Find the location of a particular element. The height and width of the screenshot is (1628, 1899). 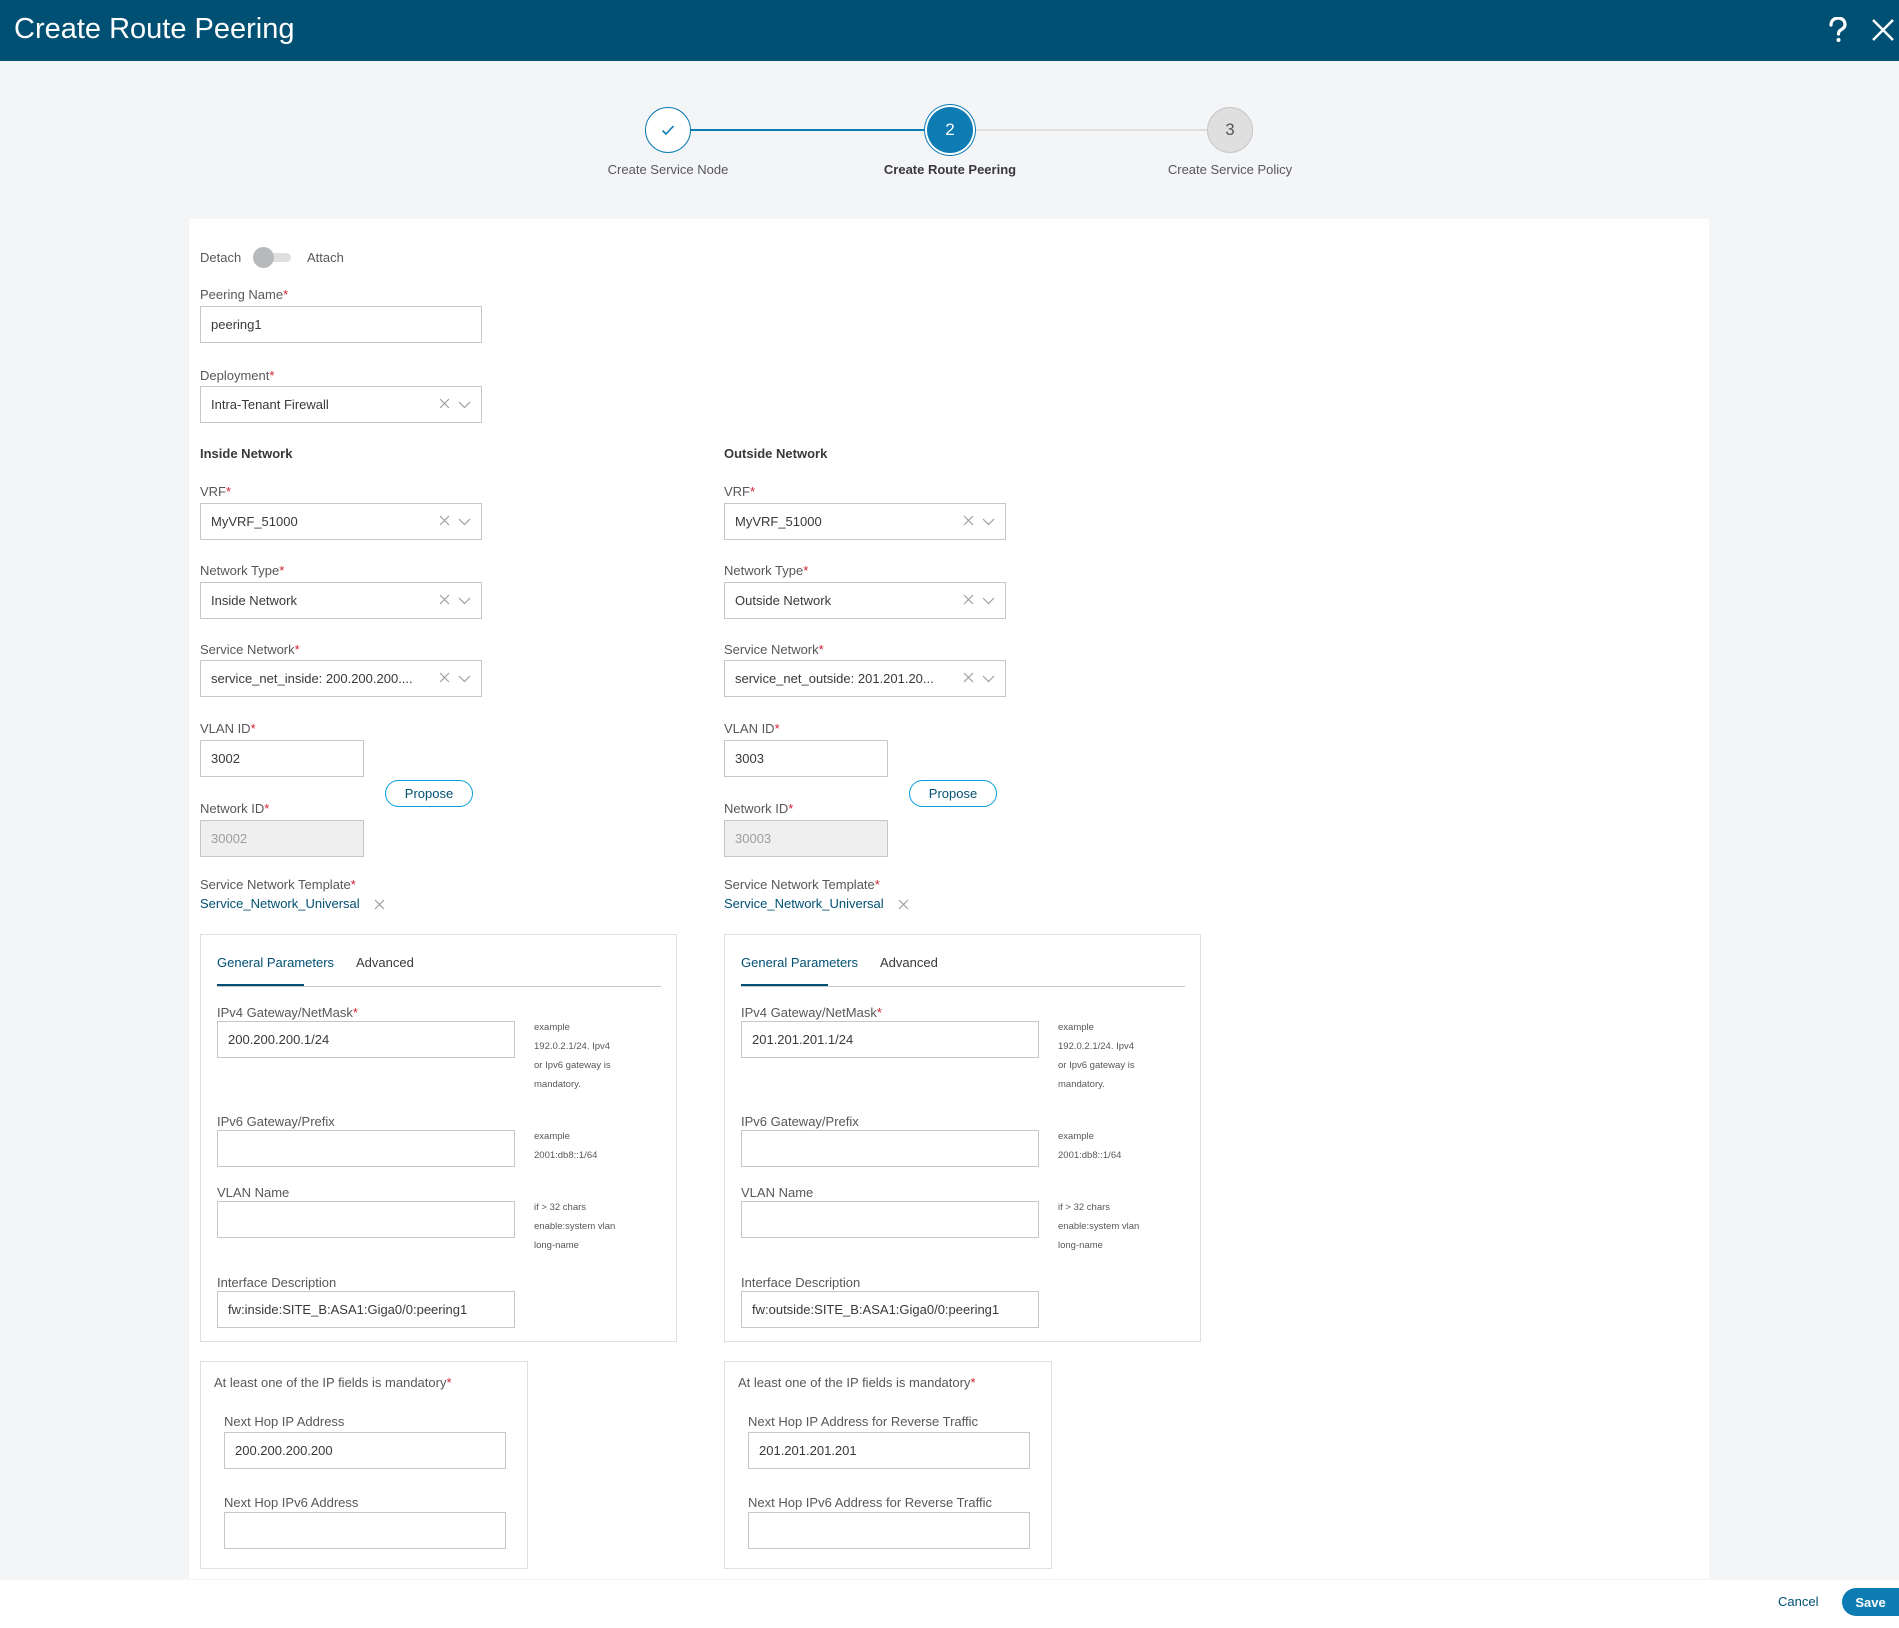

step-3-label: Create Service Policy is located at coordinates (1230, 169).